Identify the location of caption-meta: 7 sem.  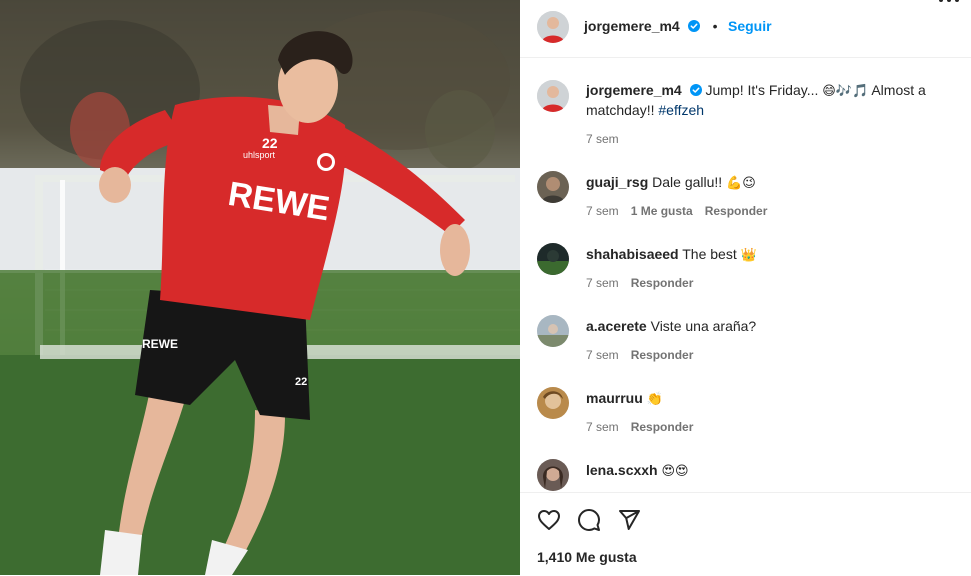
(608, 139).